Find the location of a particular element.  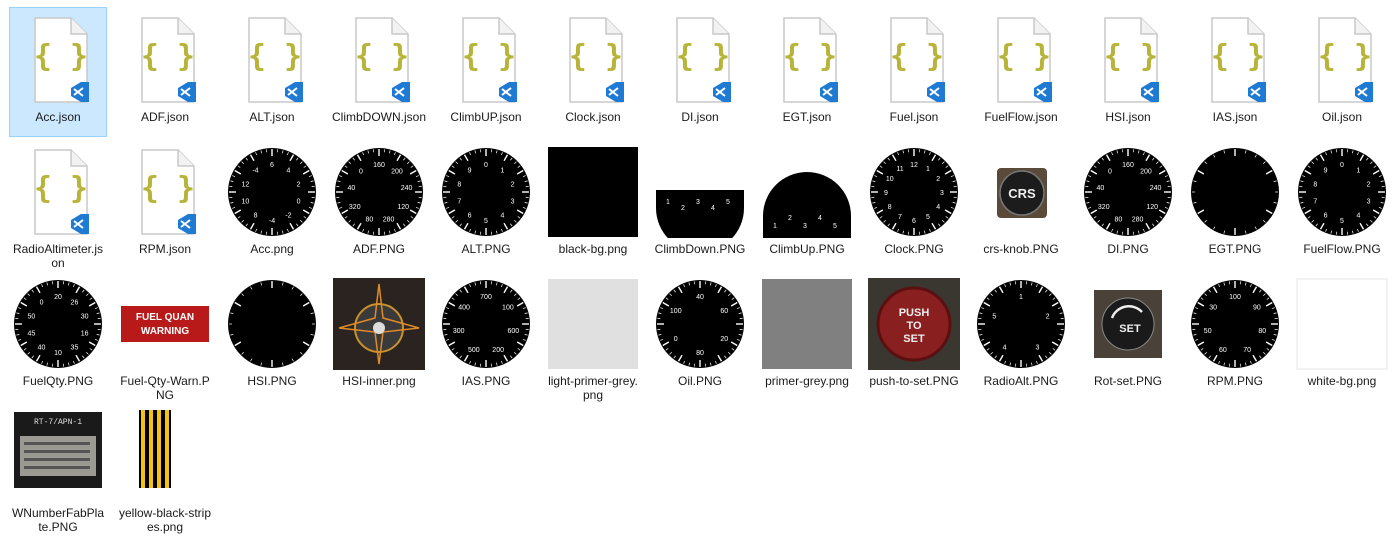

file-item: RT-7/APN-1 WNumberFabPlate.PNG is located at coordinates (58, 469).